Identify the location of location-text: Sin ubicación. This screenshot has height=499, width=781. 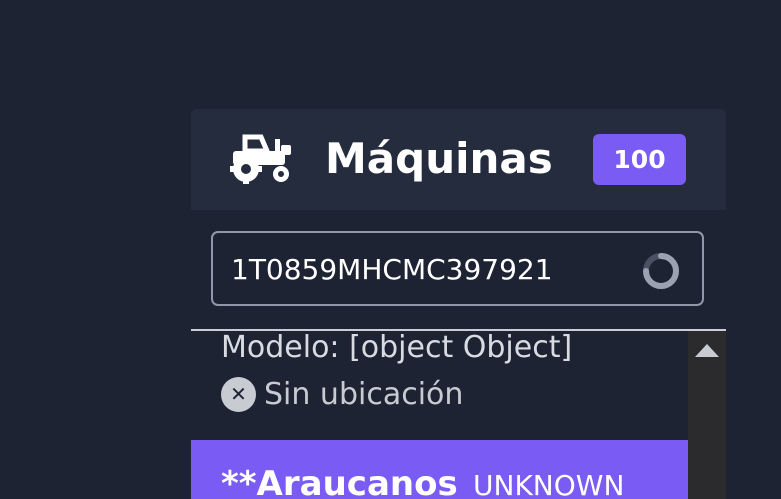
(364, 394).